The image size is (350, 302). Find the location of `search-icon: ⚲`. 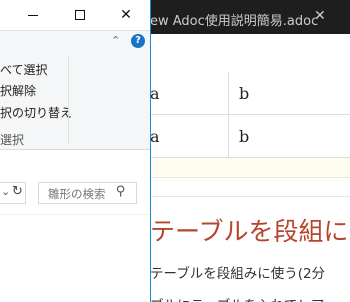

search-icon: ⚲ is located at coordinates (121, 191).